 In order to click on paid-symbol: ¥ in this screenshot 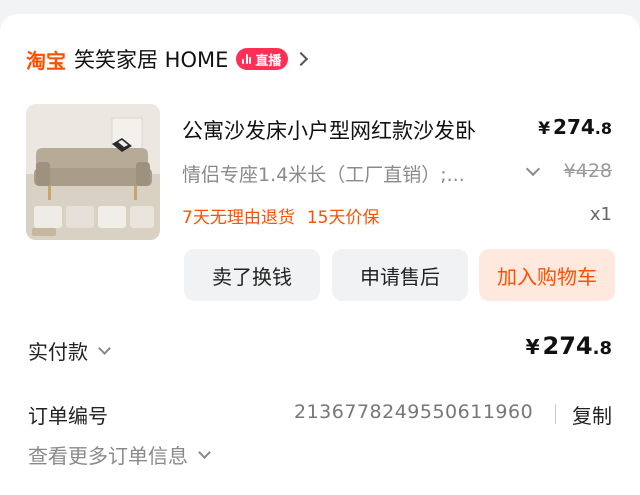, I will do `click(532, 347)`.